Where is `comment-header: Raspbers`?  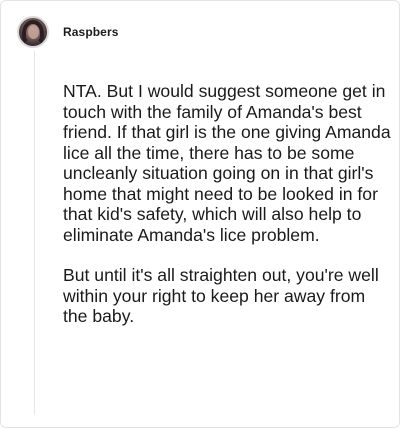 comment-header: Raspbers is located at coordinates (68, 32).